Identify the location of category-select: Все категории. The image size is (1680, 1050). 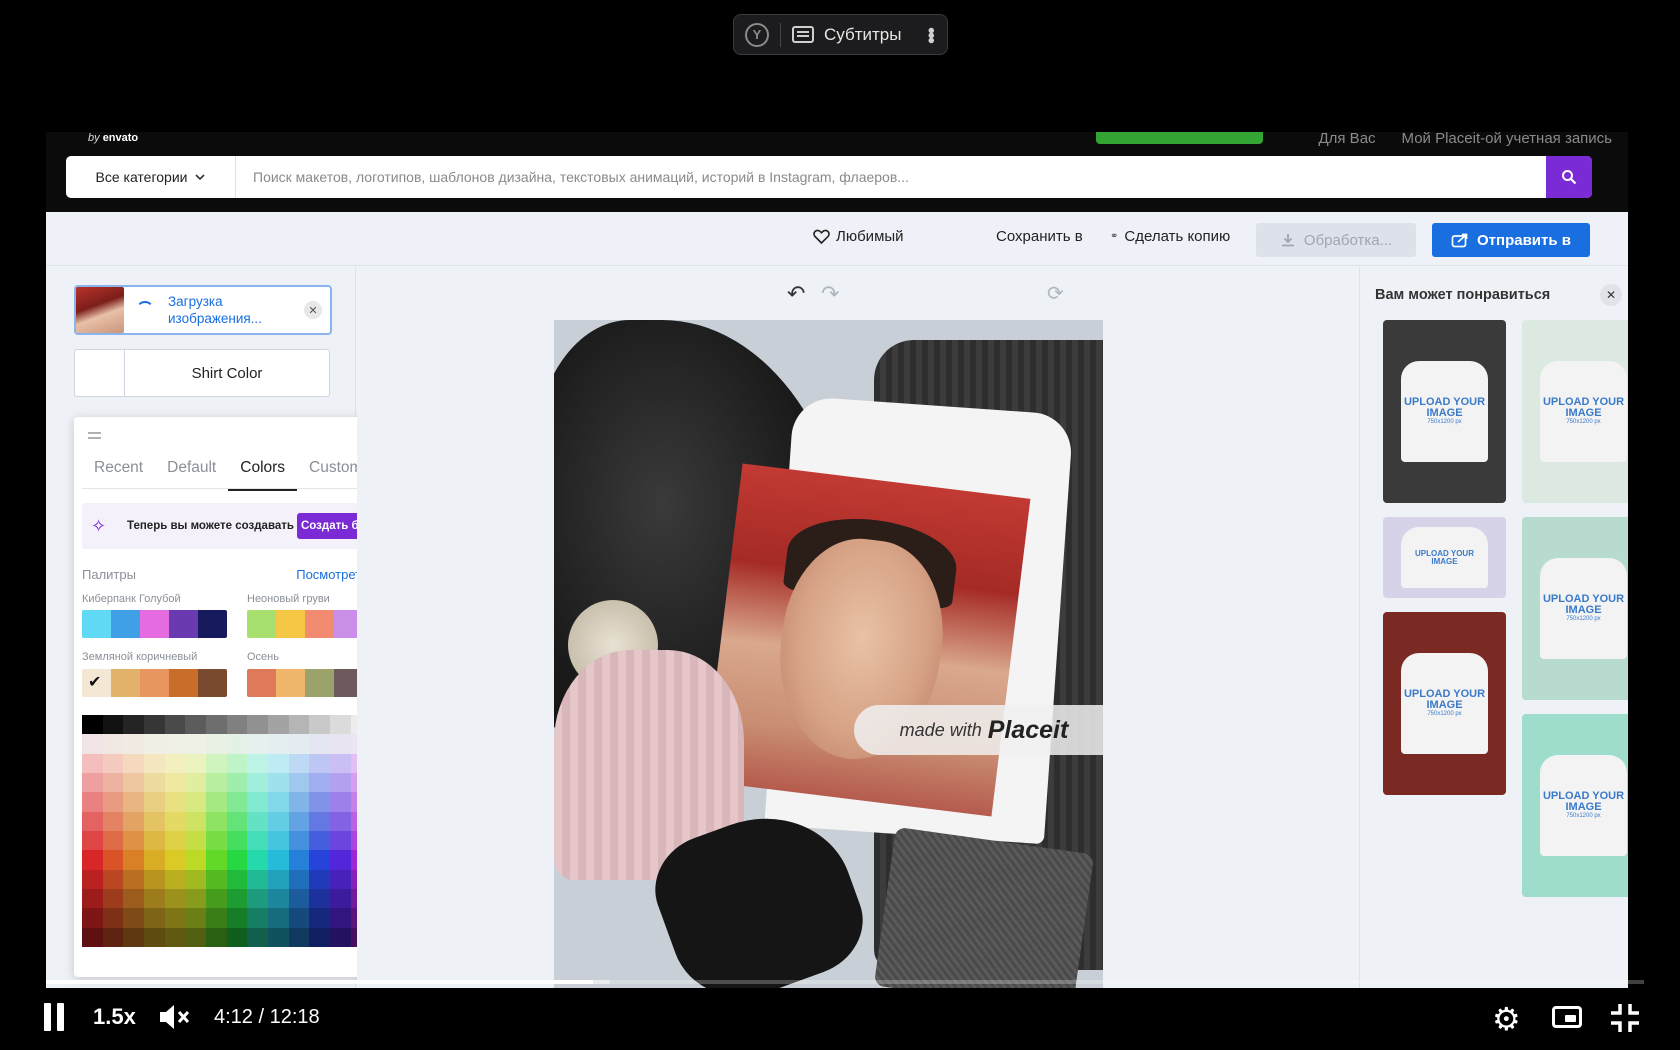
(151, 177).